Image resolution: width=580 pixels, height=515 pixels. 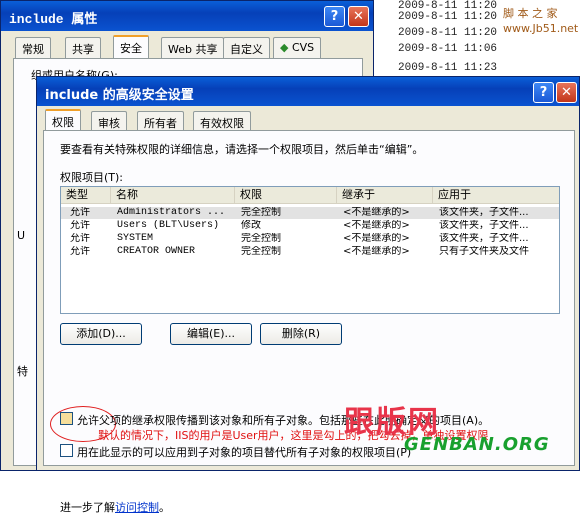 What do you see at coordinates (477, 444) in the screenshot?
I see `brand-url-watermark: GENBAN.ORG` at bounding box center [477, 444].